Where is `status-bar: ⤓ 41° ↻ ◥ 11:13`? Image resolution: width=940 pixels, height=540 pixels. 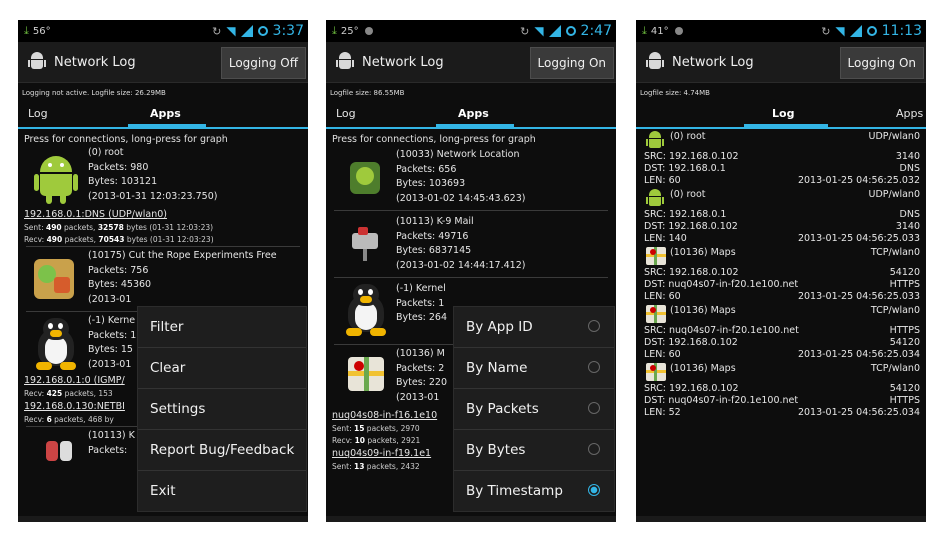 status-bar: ⤓ 41° ↻ ◥ 11:13 is located at coordinates (781, 31).